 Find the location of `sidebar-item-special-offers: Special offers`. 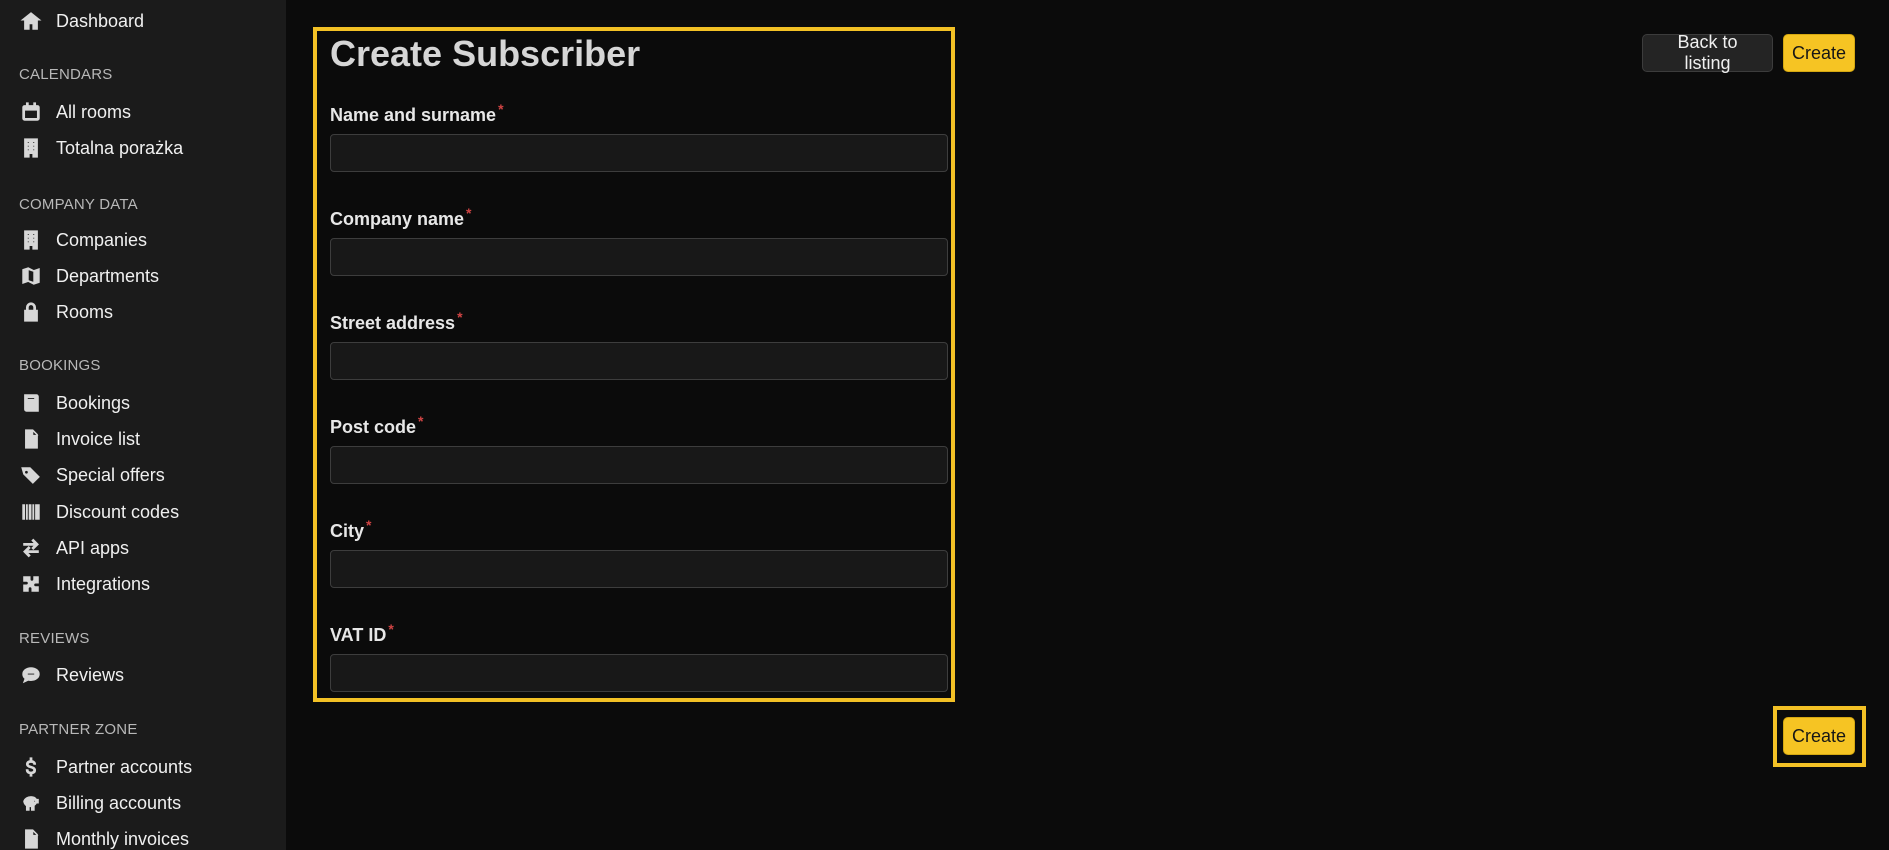

sidebar-item-special-offers: Special offers is located at coordinates (144, 475).